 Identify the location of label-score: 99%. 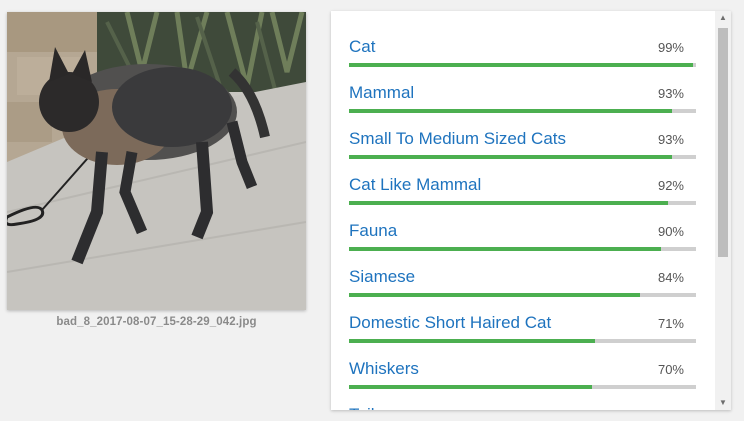
(670, 47).